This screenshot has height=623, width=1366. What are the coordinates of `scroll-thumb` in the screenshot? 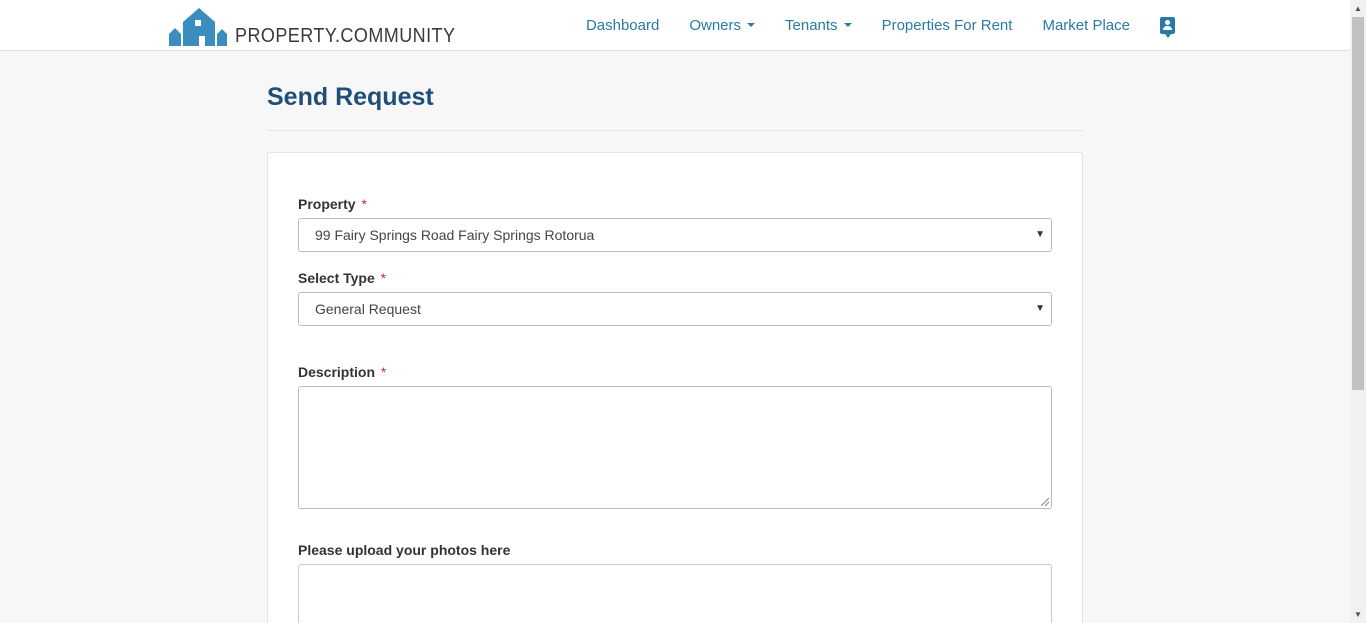 It's located at (1358, 203).